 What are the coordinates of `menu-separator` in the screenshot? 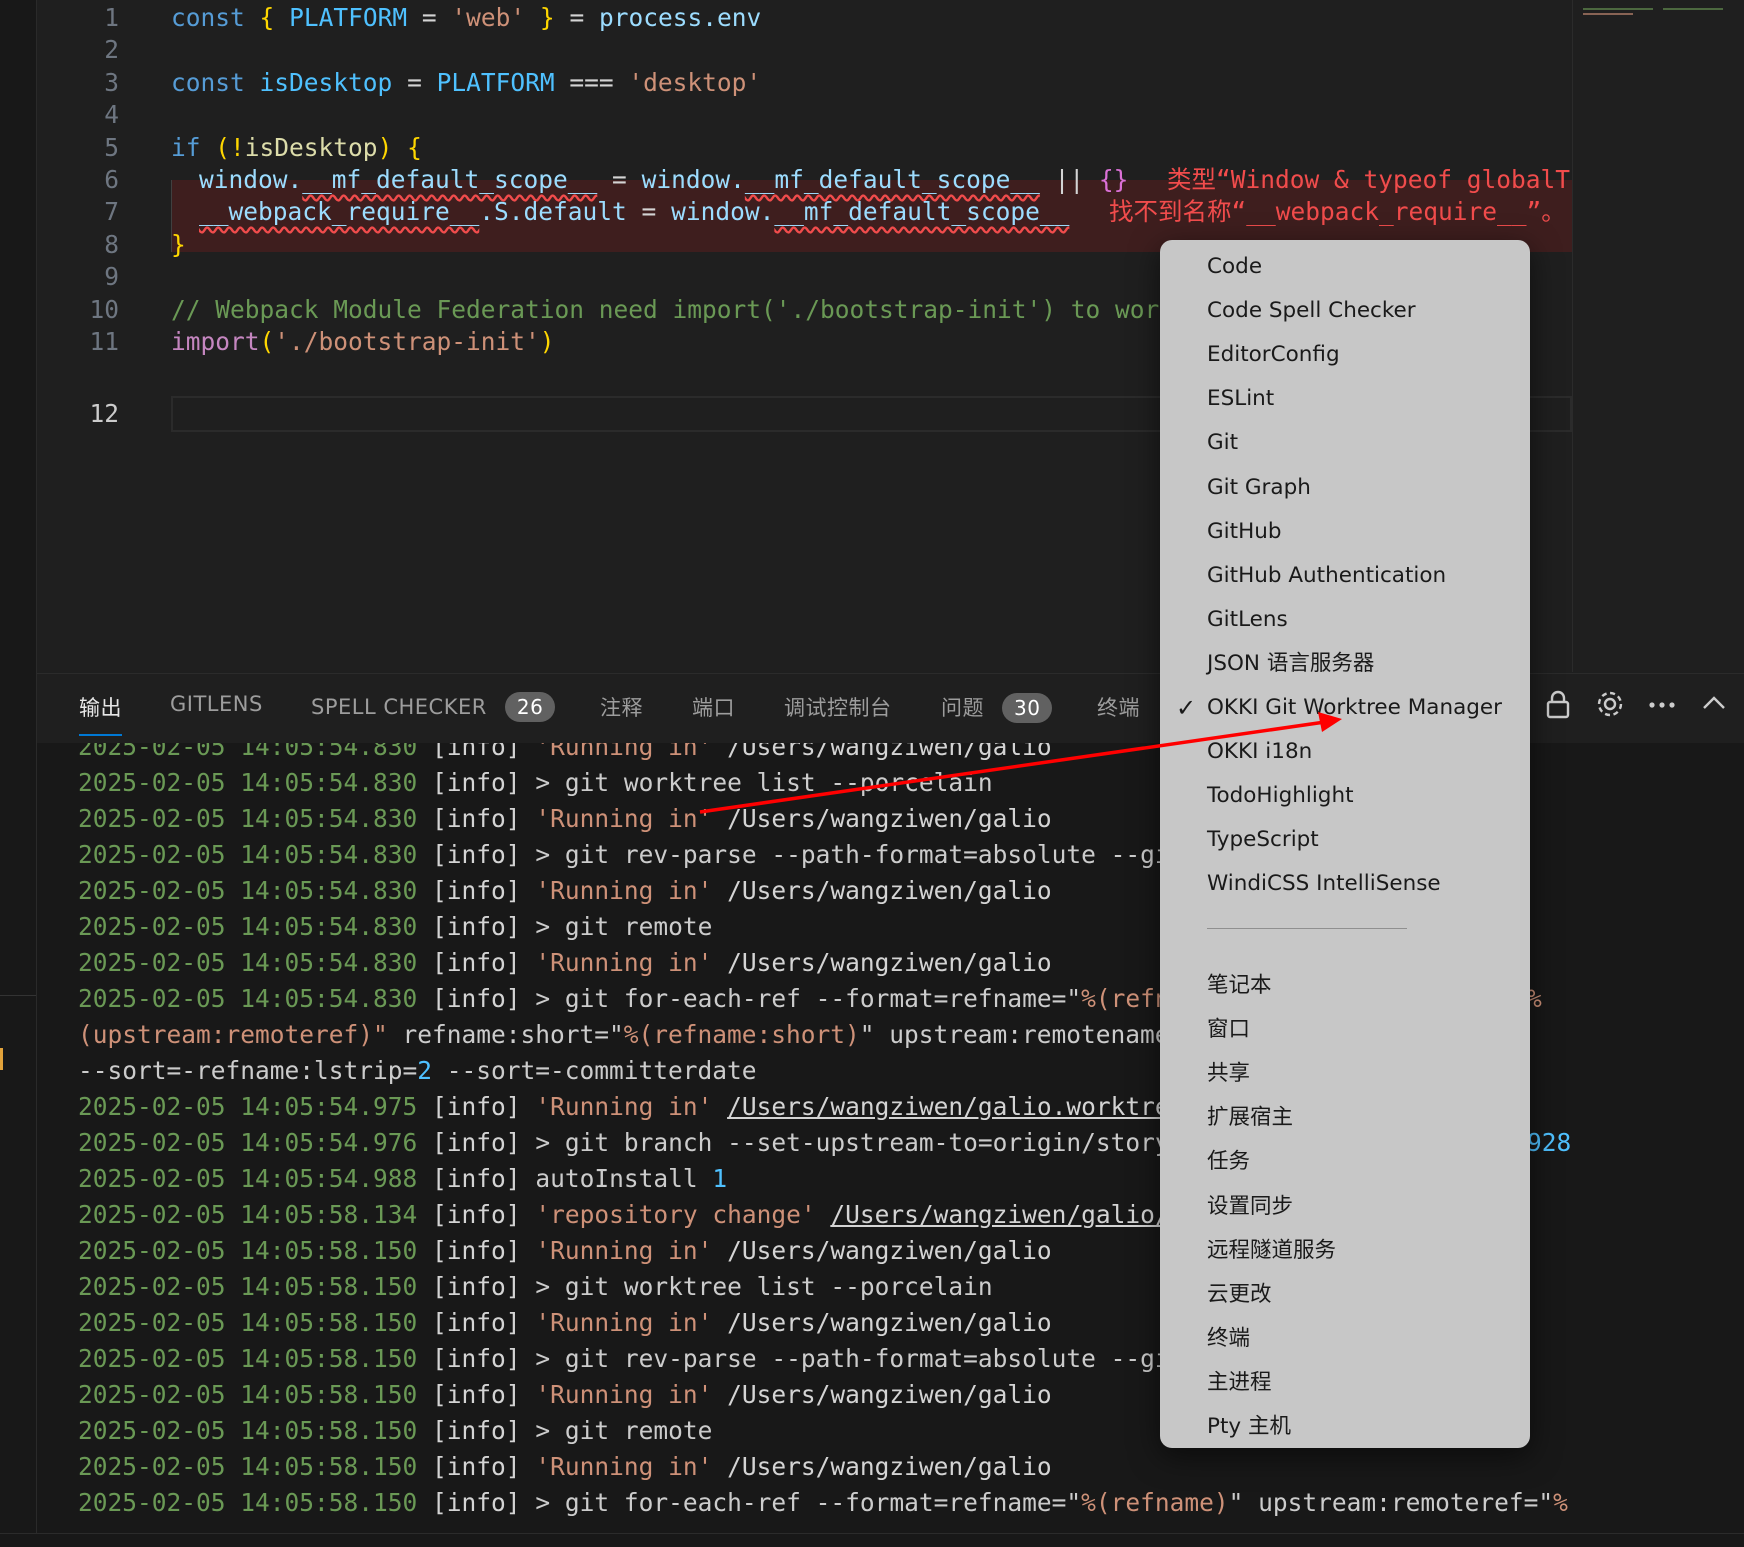 It's located at (1307, 928).